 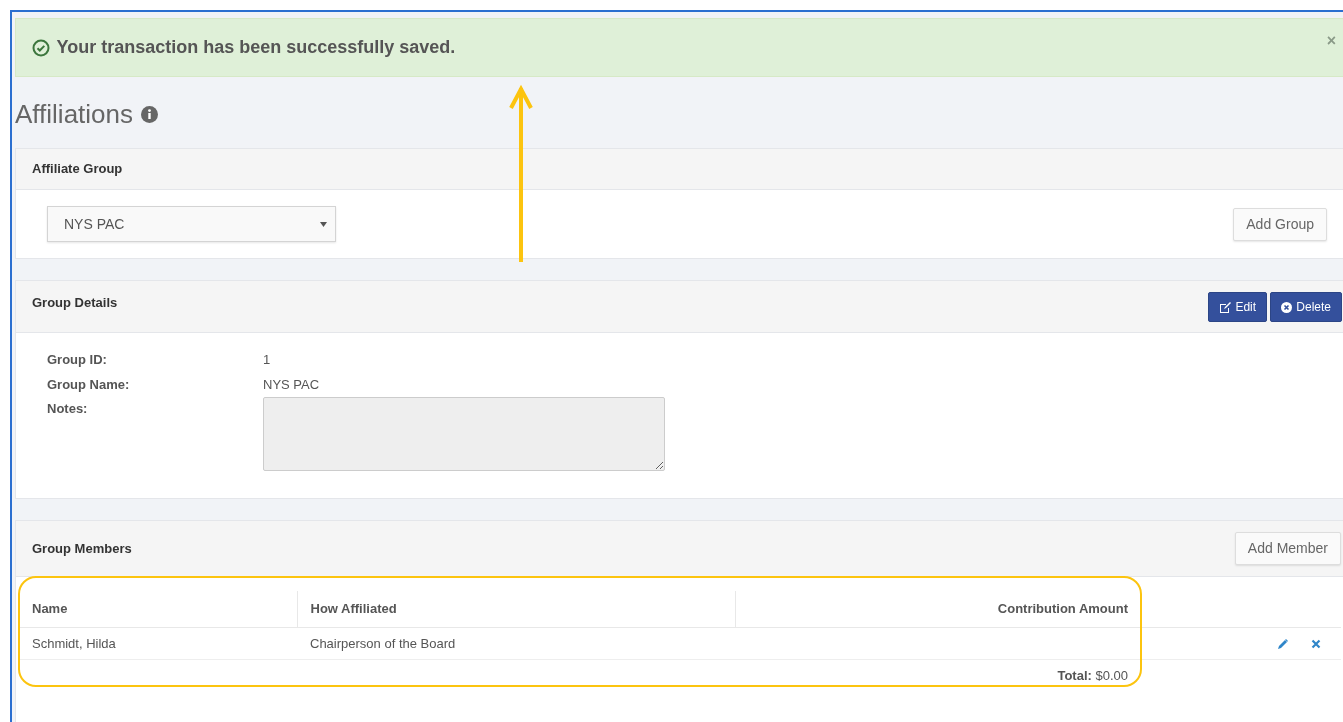 What do you see at coordinates (1225, 307) in the screenshot?
I see `edit-icon` at bounding box center [1225, 307].